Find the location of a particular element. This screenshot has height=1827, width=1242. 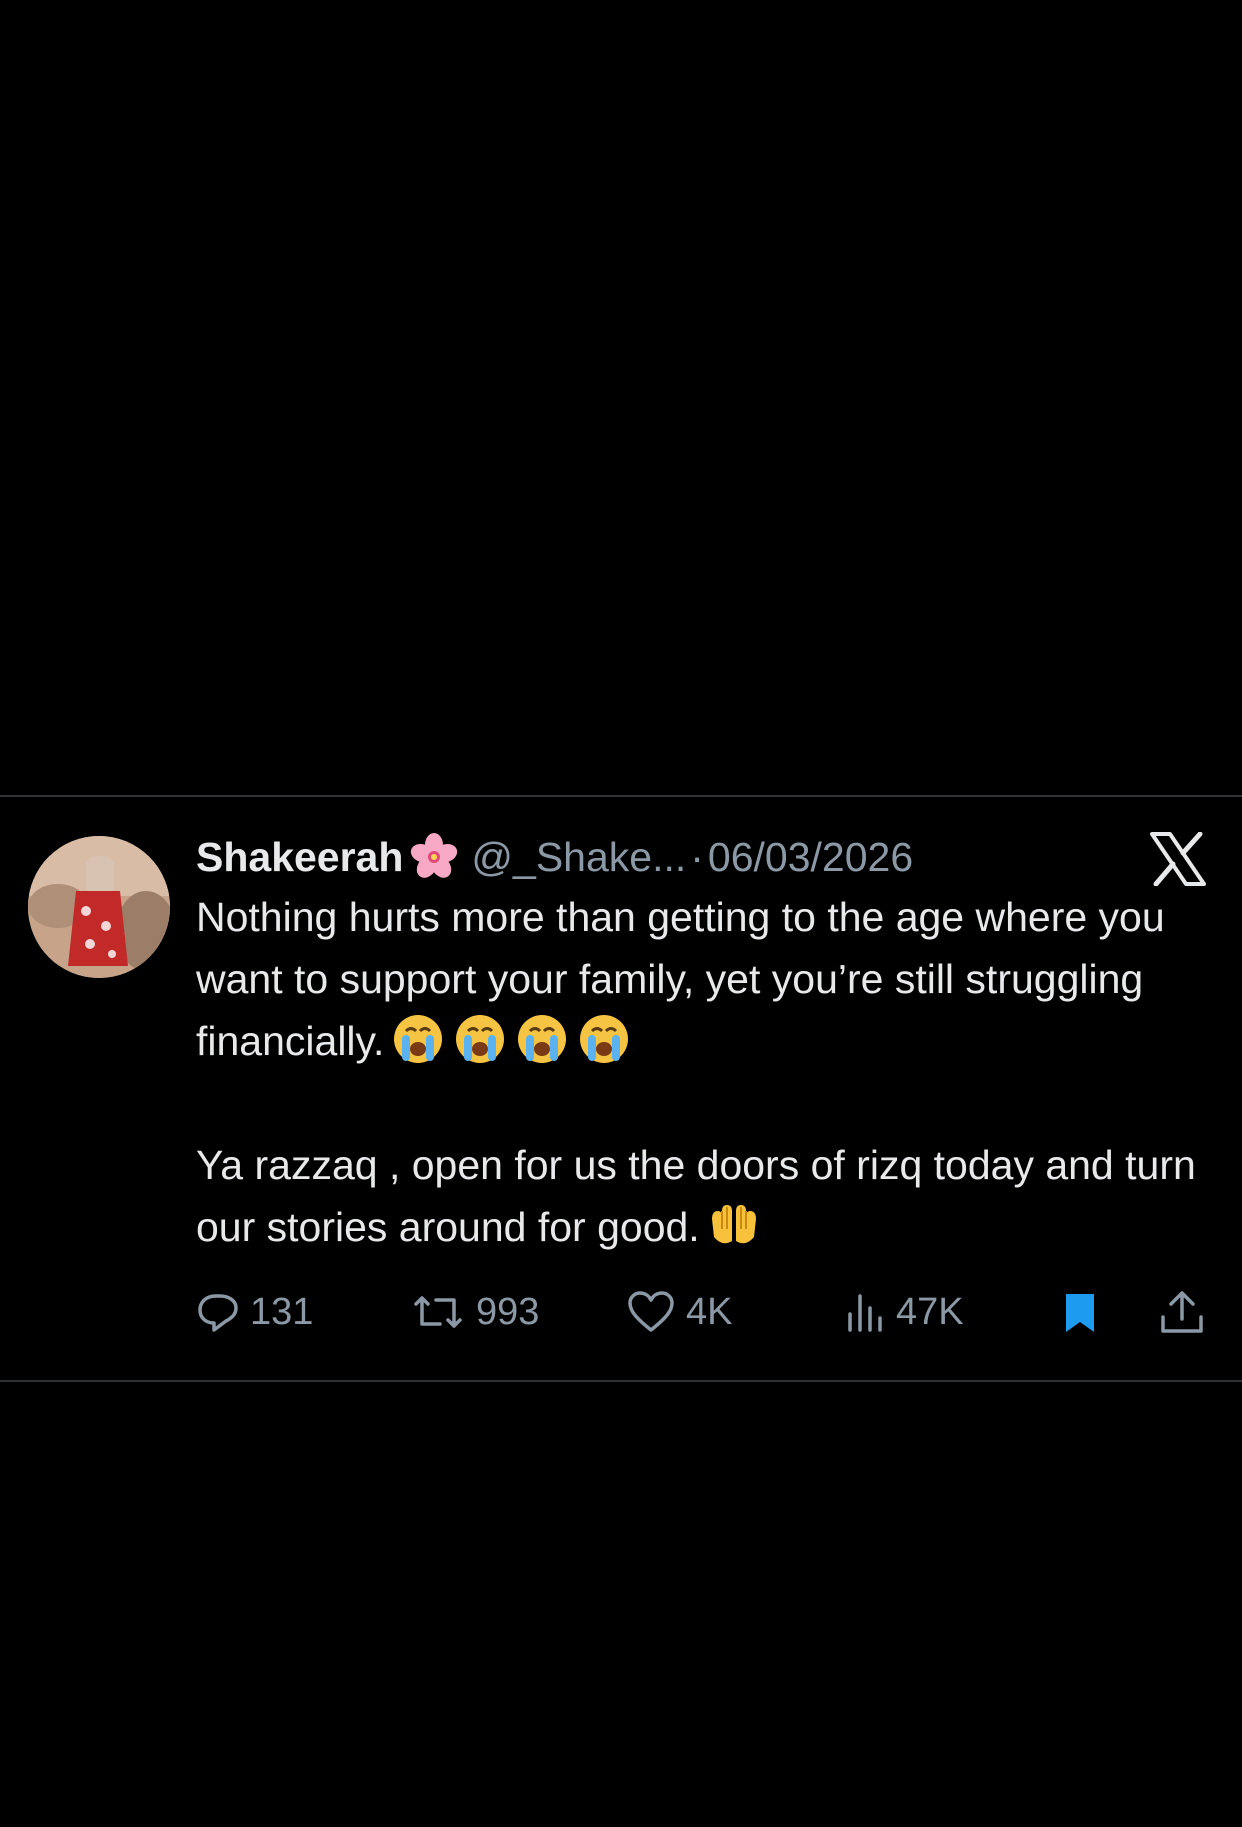

bookmark-icon is located at coordinates (1080, 1312).